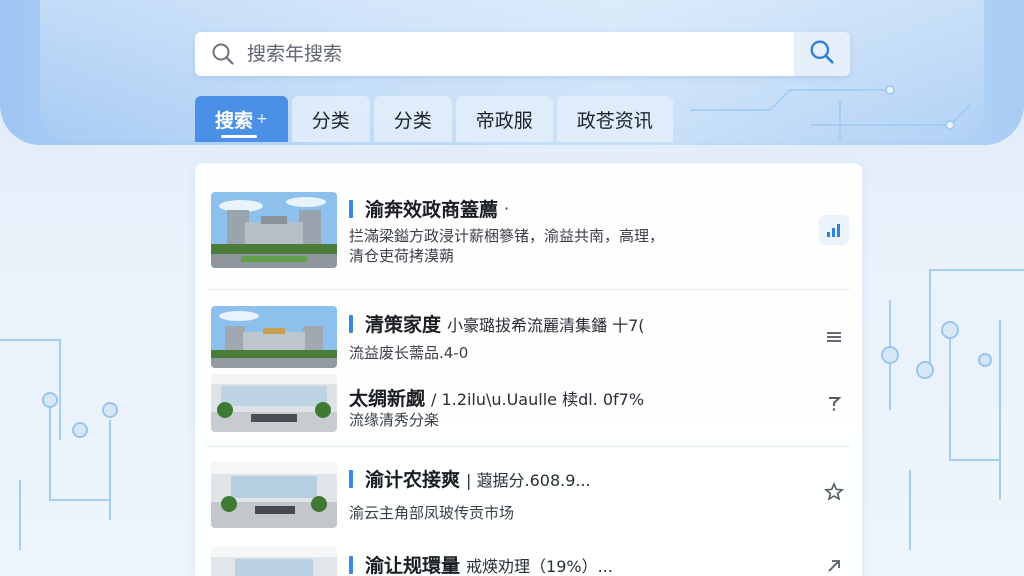 The width and height of the screenshot is (1024, 576). I want to click on list-item: 太绸新觑 / 1.2ilu\u.Uaulle 椟dl. 0f7% 流缘清秀分楽, so click(528, 404).